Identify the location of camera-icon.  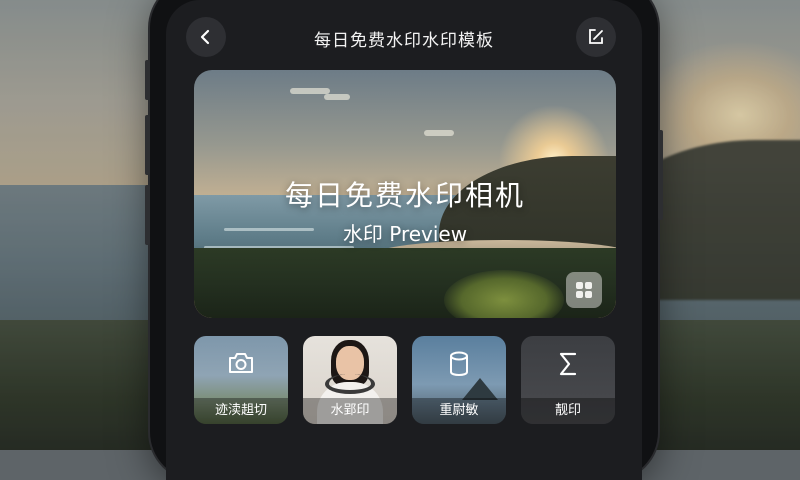
(241, 363).